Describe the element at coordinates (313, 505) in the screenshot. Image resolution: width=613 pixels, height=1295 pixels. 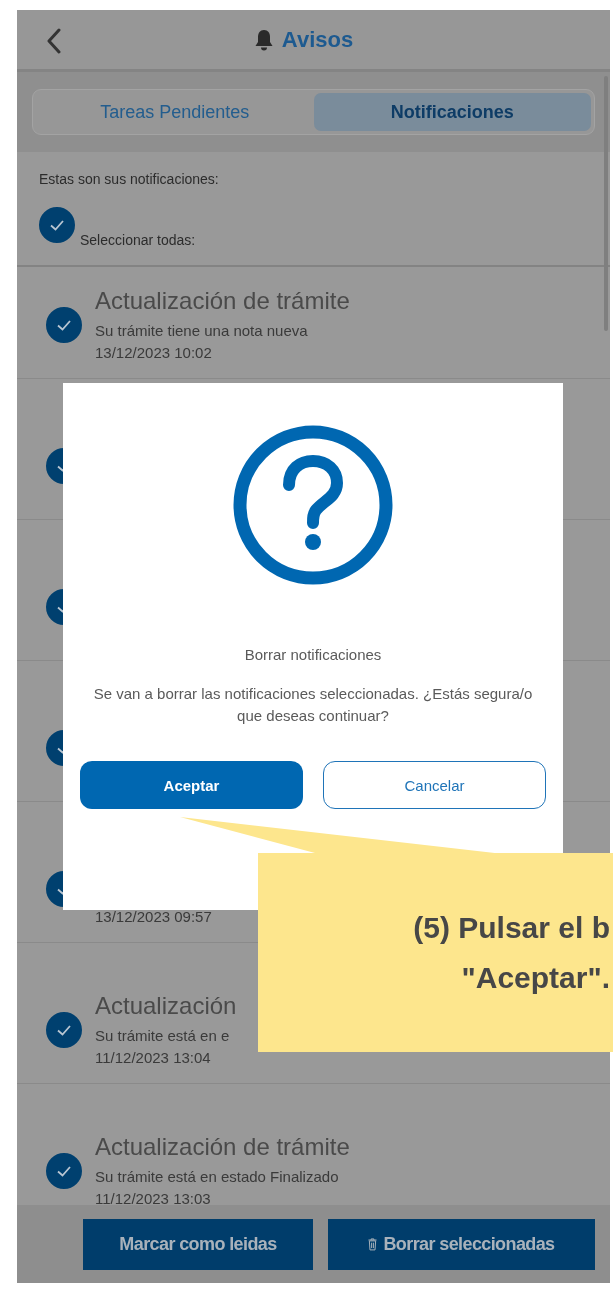
I see `question-icon` at that location.